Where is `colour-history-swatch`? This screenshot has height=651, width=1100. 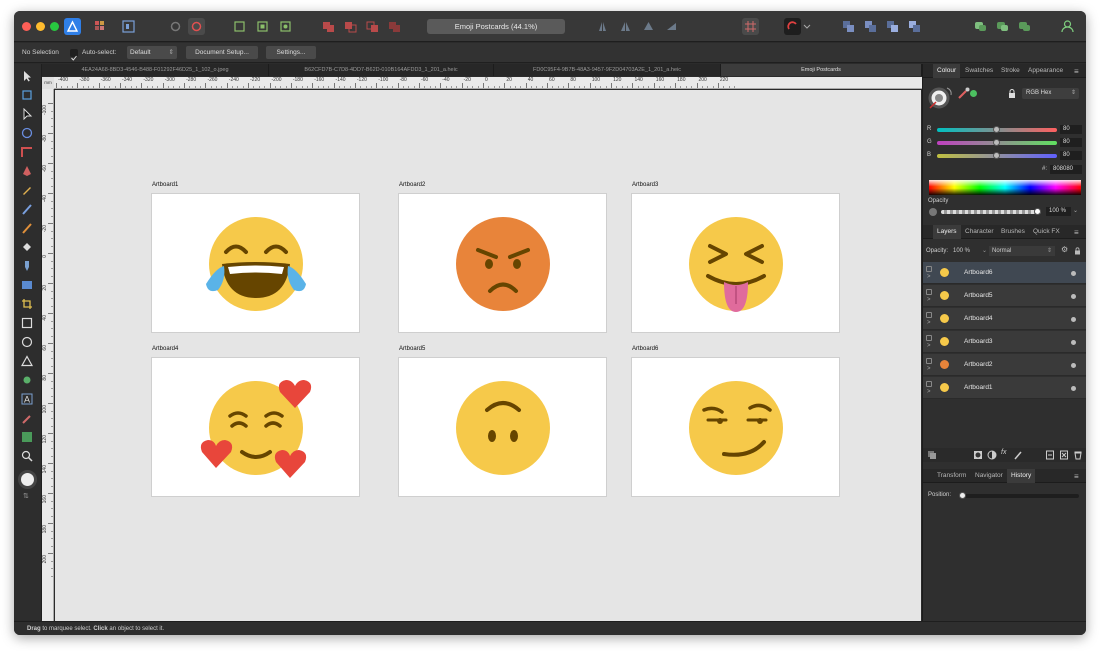
colour-history-swatch is located at coordinates (973, 93).